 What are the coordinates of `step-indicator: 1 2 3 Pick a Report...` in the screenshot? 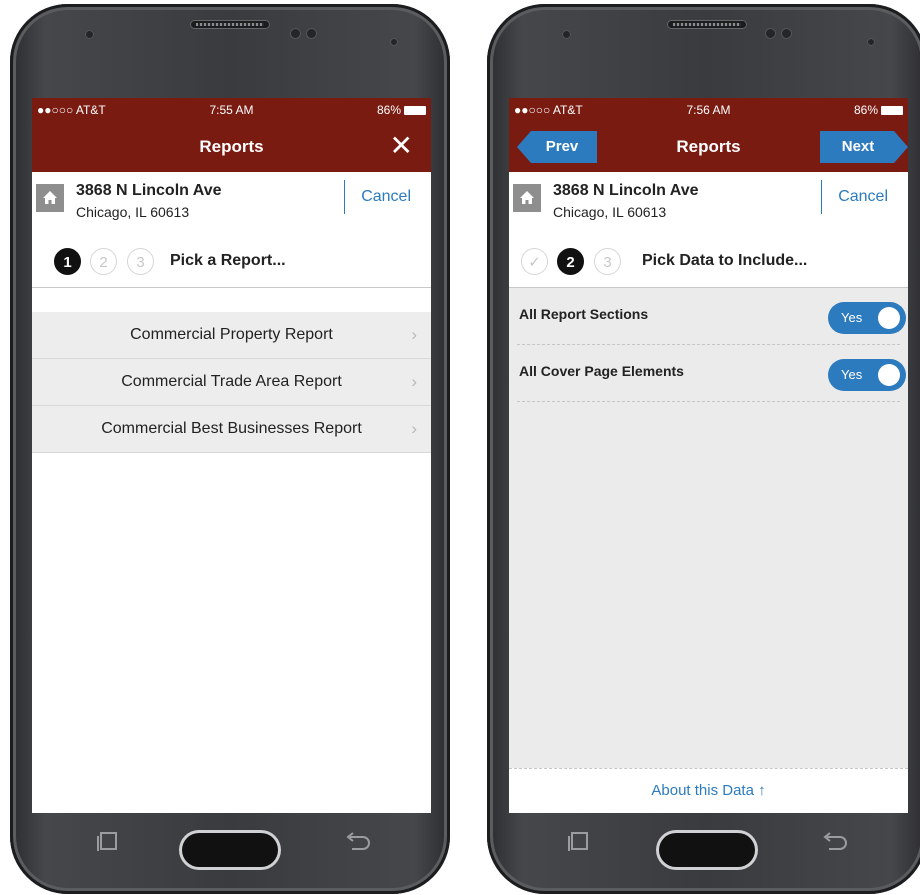 It's located at (231, 260).